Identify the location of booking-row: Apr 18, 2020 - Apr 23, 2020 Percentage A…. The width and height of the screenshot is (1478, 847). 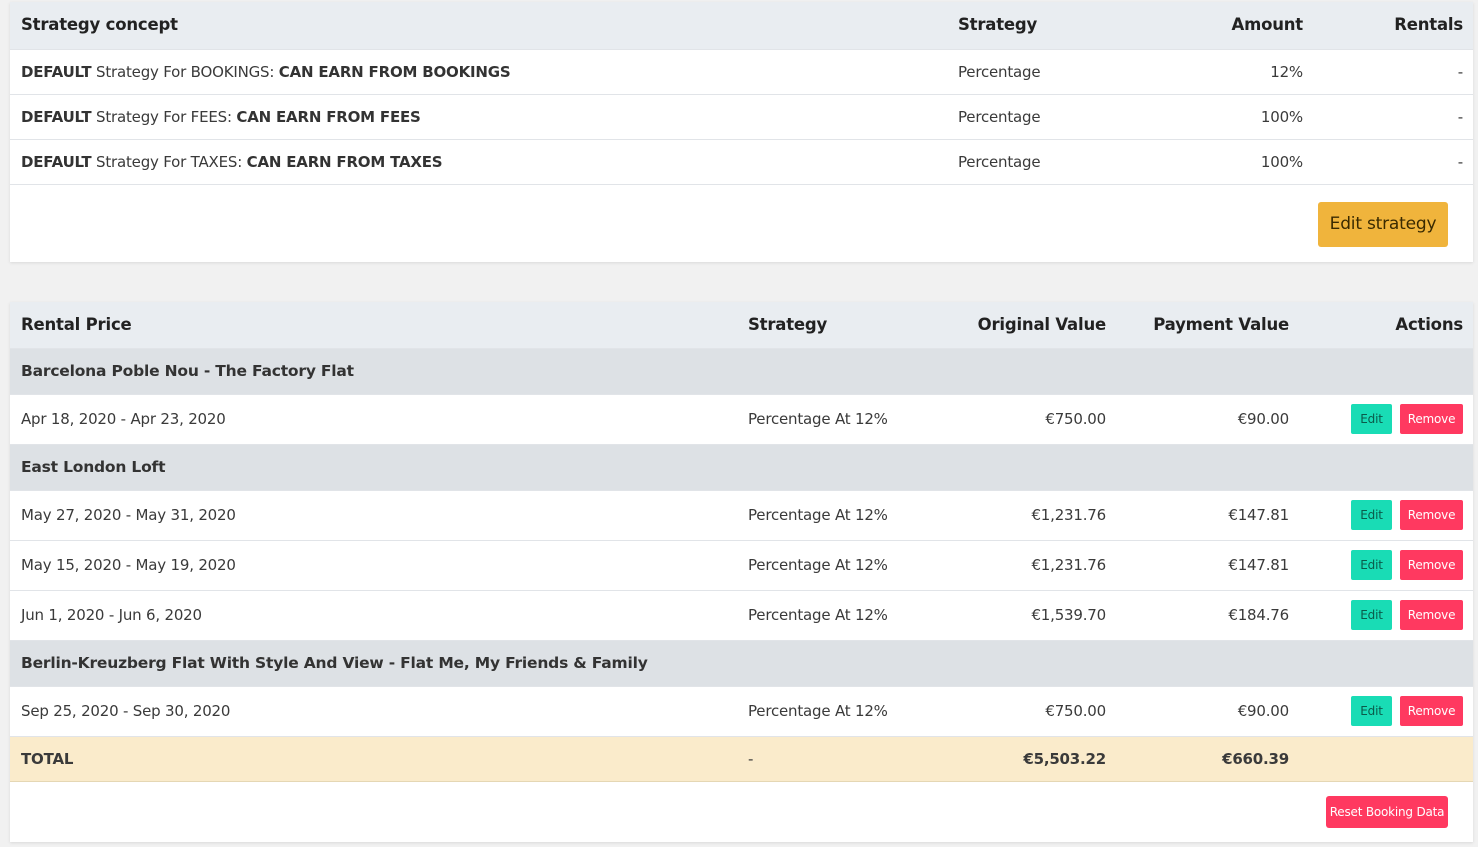
(741, 420).